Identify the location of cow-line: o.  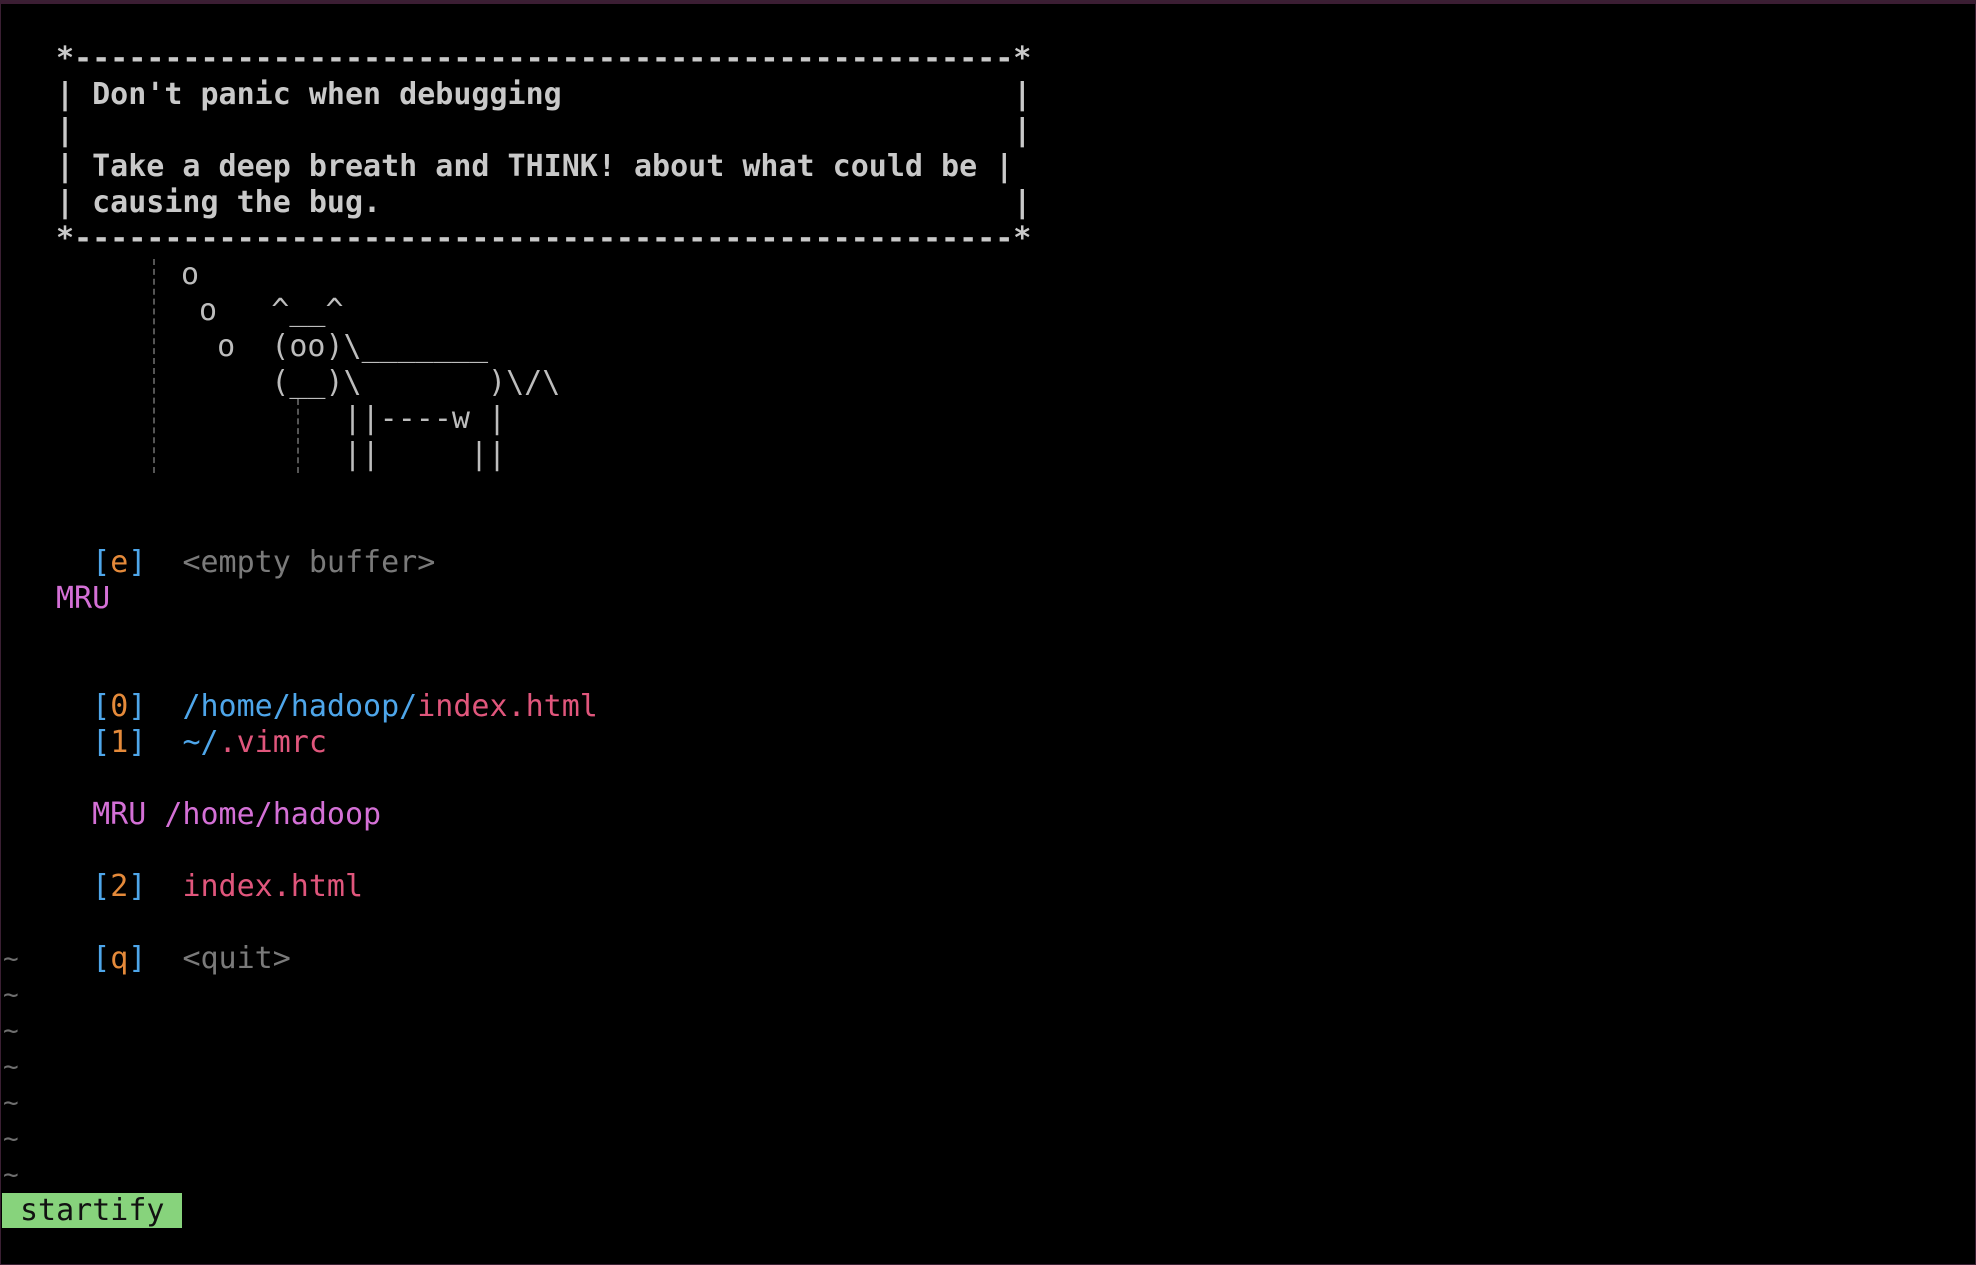
(190, 274).